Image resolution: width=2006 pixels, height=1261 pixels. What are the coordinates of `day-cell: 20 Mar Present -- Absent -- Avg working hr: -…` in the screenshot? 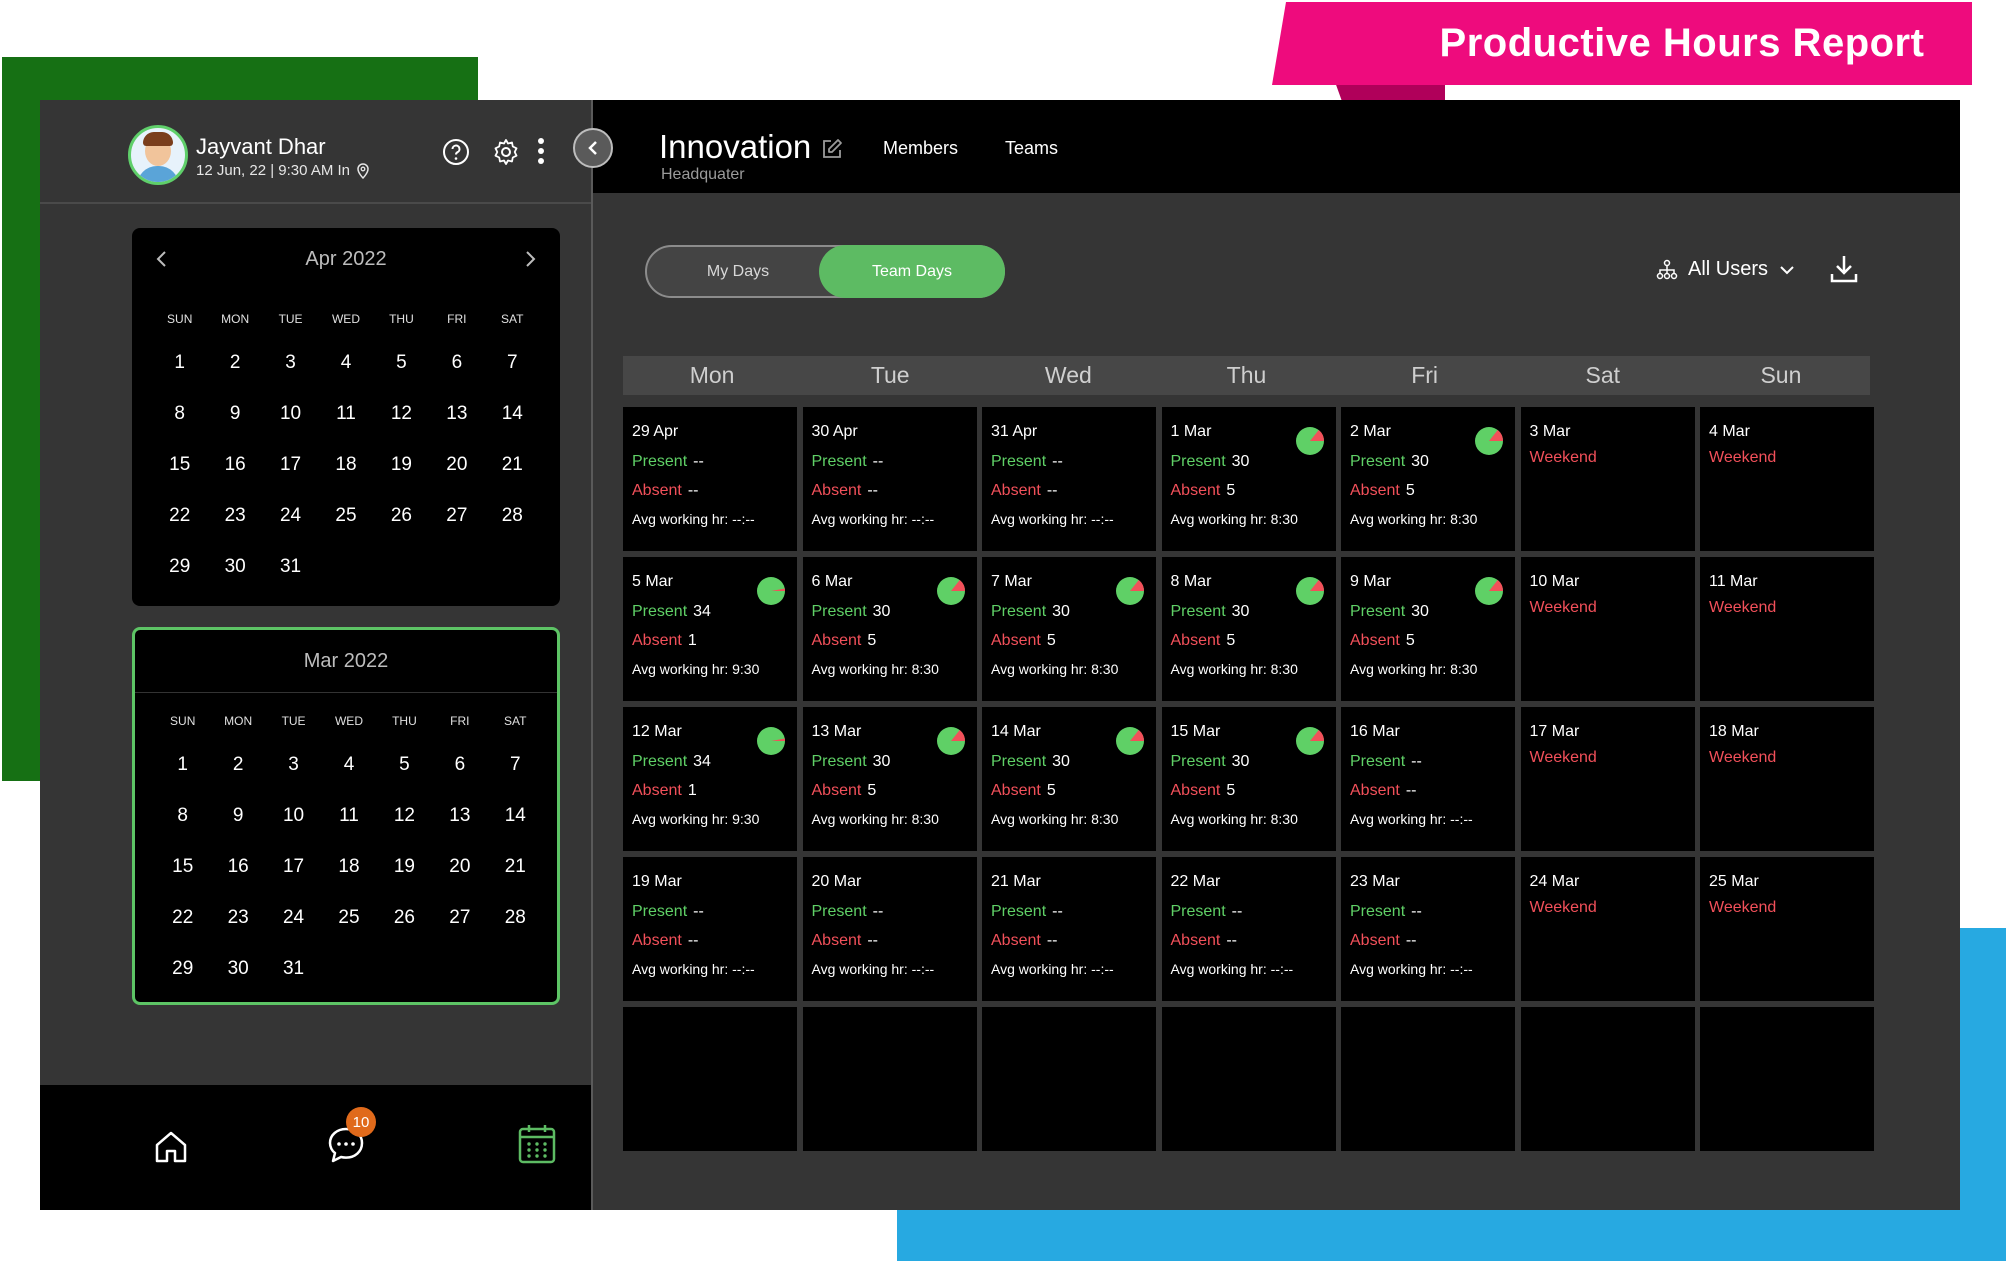 It's located at (889, 929).